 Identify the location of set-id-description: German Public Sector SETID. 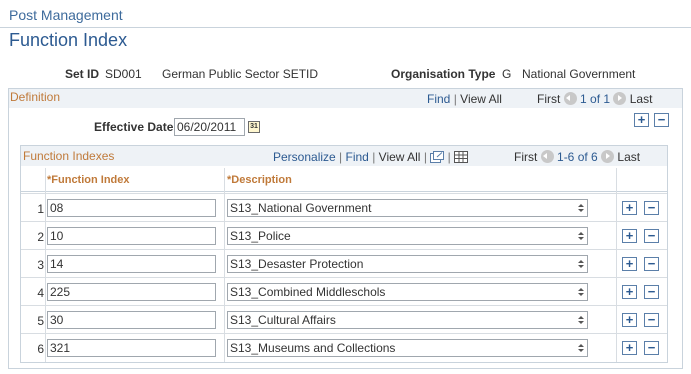
(240, 74).